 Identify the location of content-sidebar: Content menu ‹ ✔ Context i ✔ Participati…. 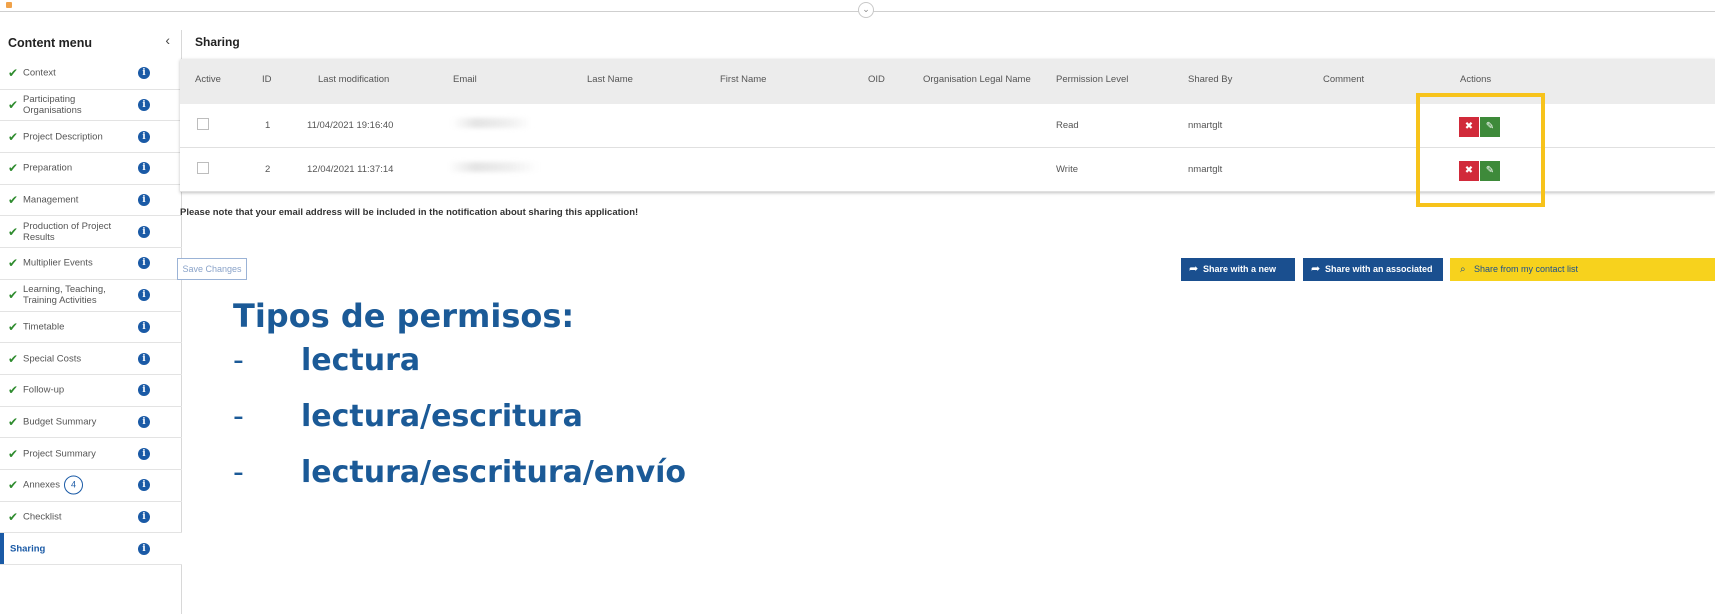
(91, 322).